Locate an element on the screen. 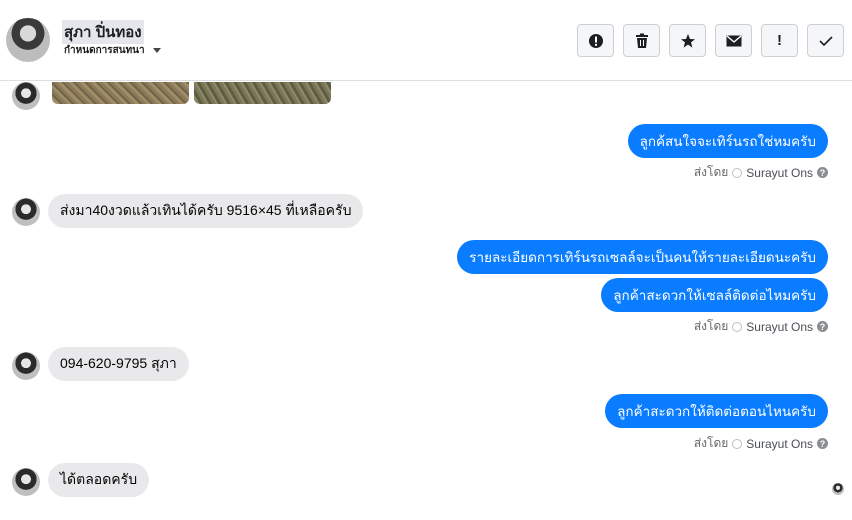 The image size is (852, 520). outgoing-message: ลูกค้าสะดวกให้ติดต่อตอนไหนครับ is located at coordinates (716, 411).